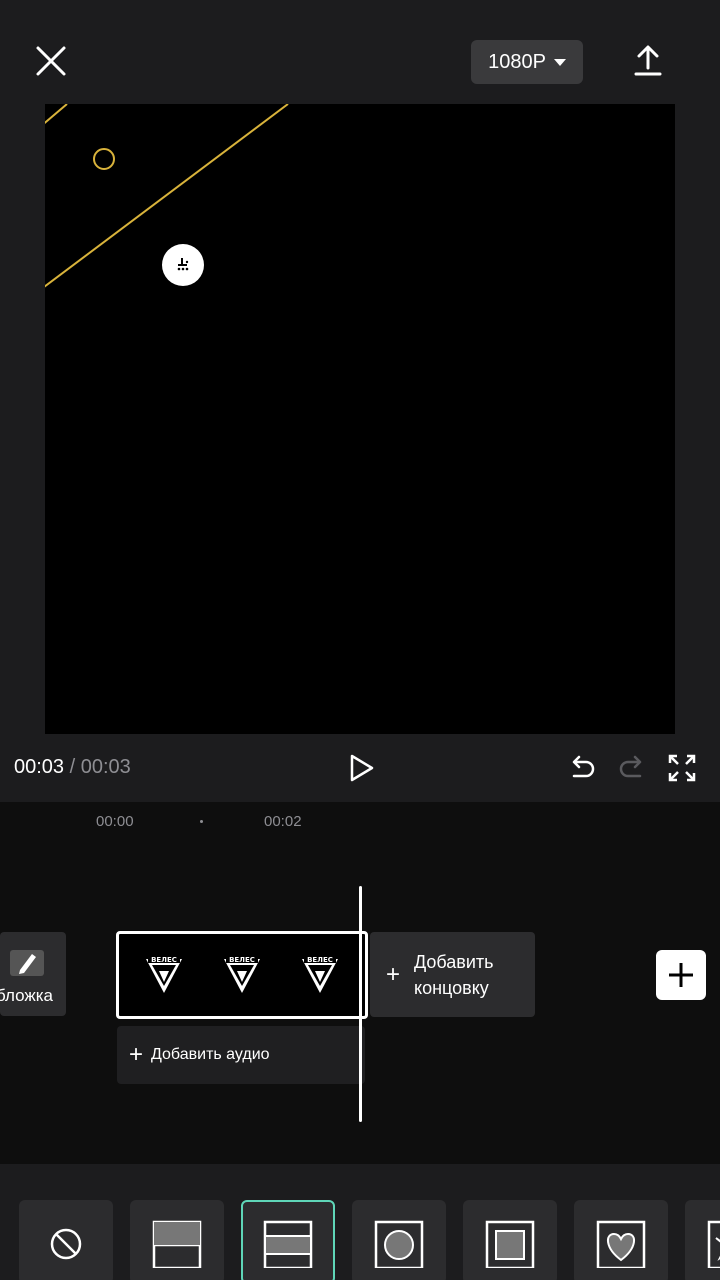 This screenshot has width=720, height=1280. I want to click on mask-mirror, so click(288, 1240).